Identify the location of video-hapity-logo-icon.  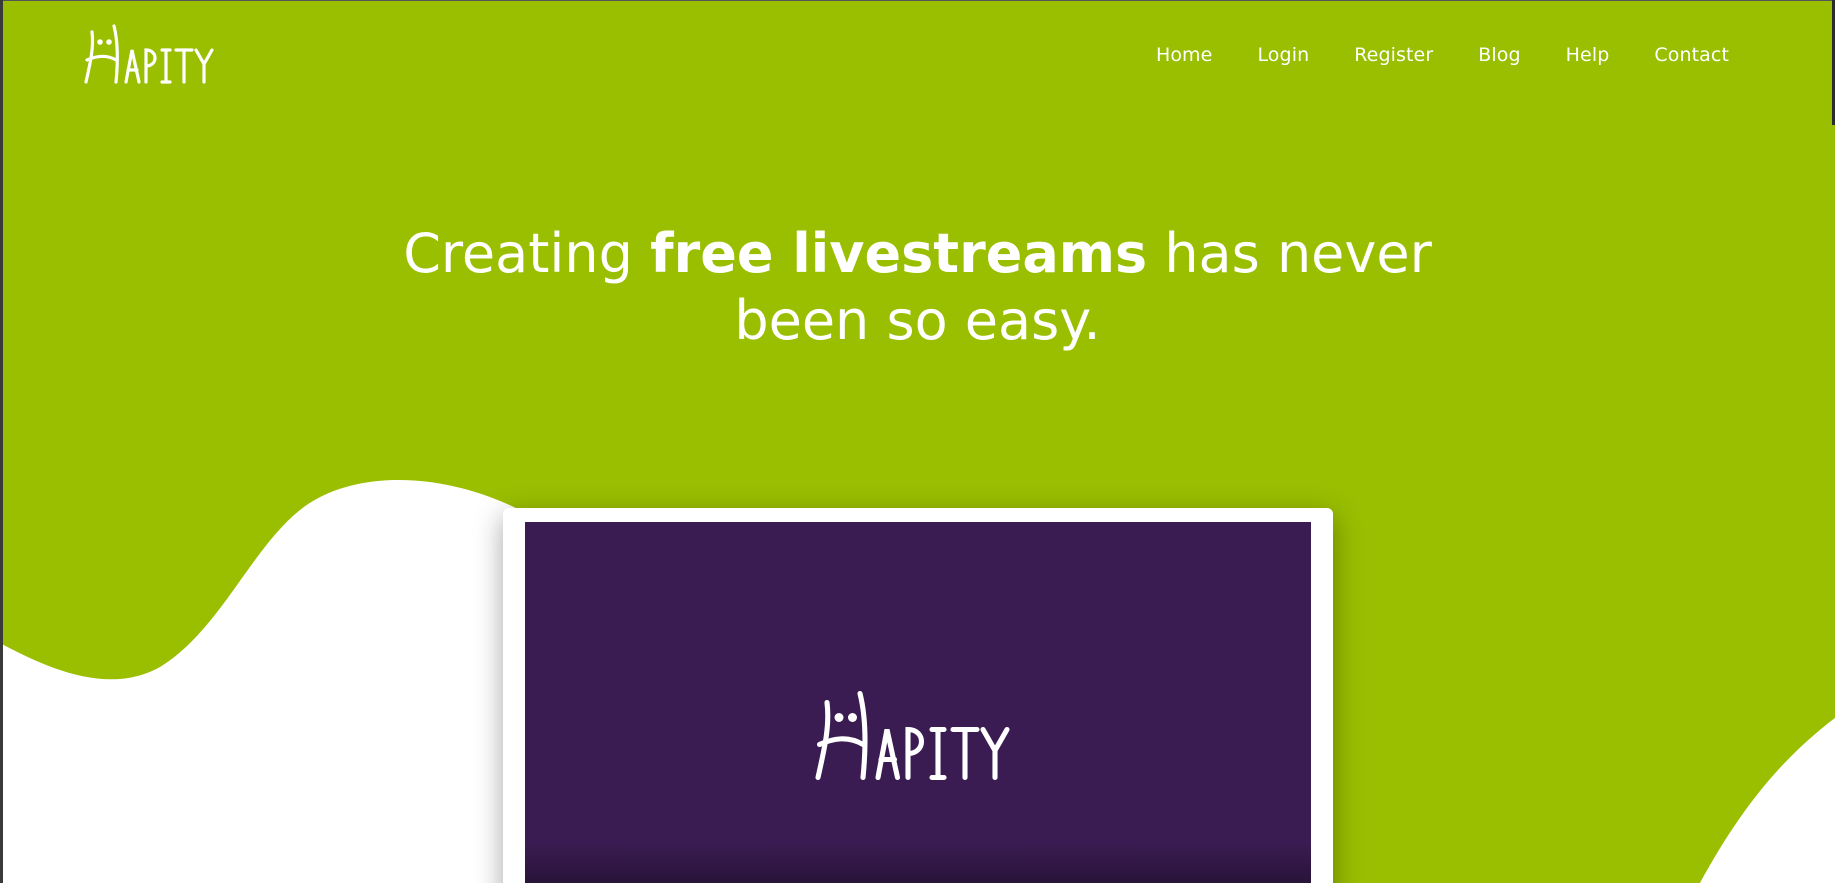
(912, 735).